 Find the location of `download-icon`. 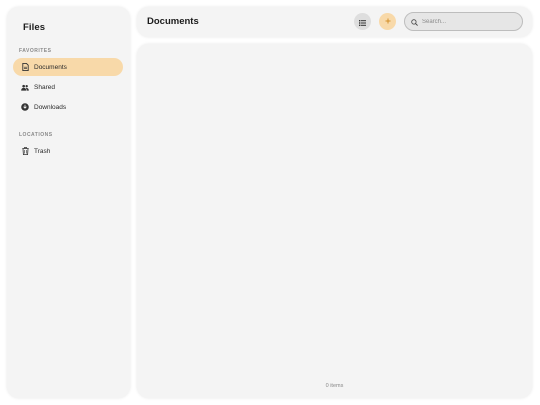

download-icon is located at coordinates (25, 107).